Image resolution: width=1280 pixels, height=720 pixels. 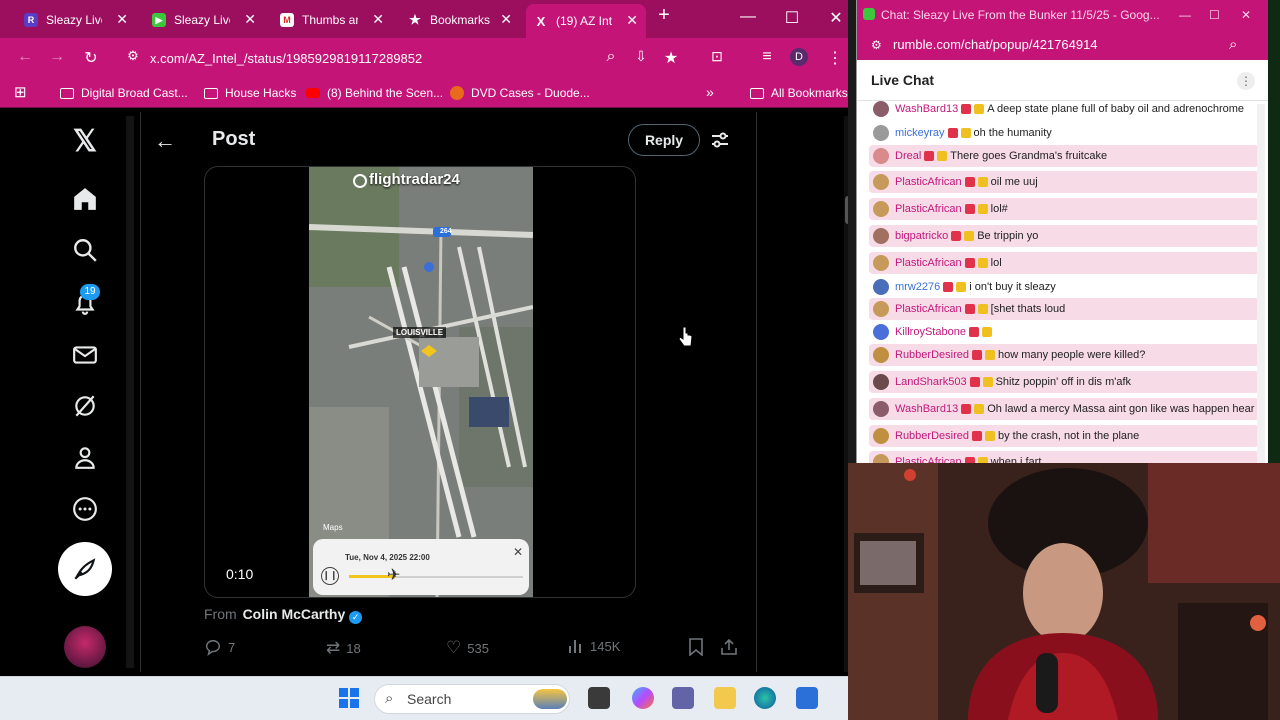 I want to click on chat-username: mrw2276, so click(x=917, y=287).